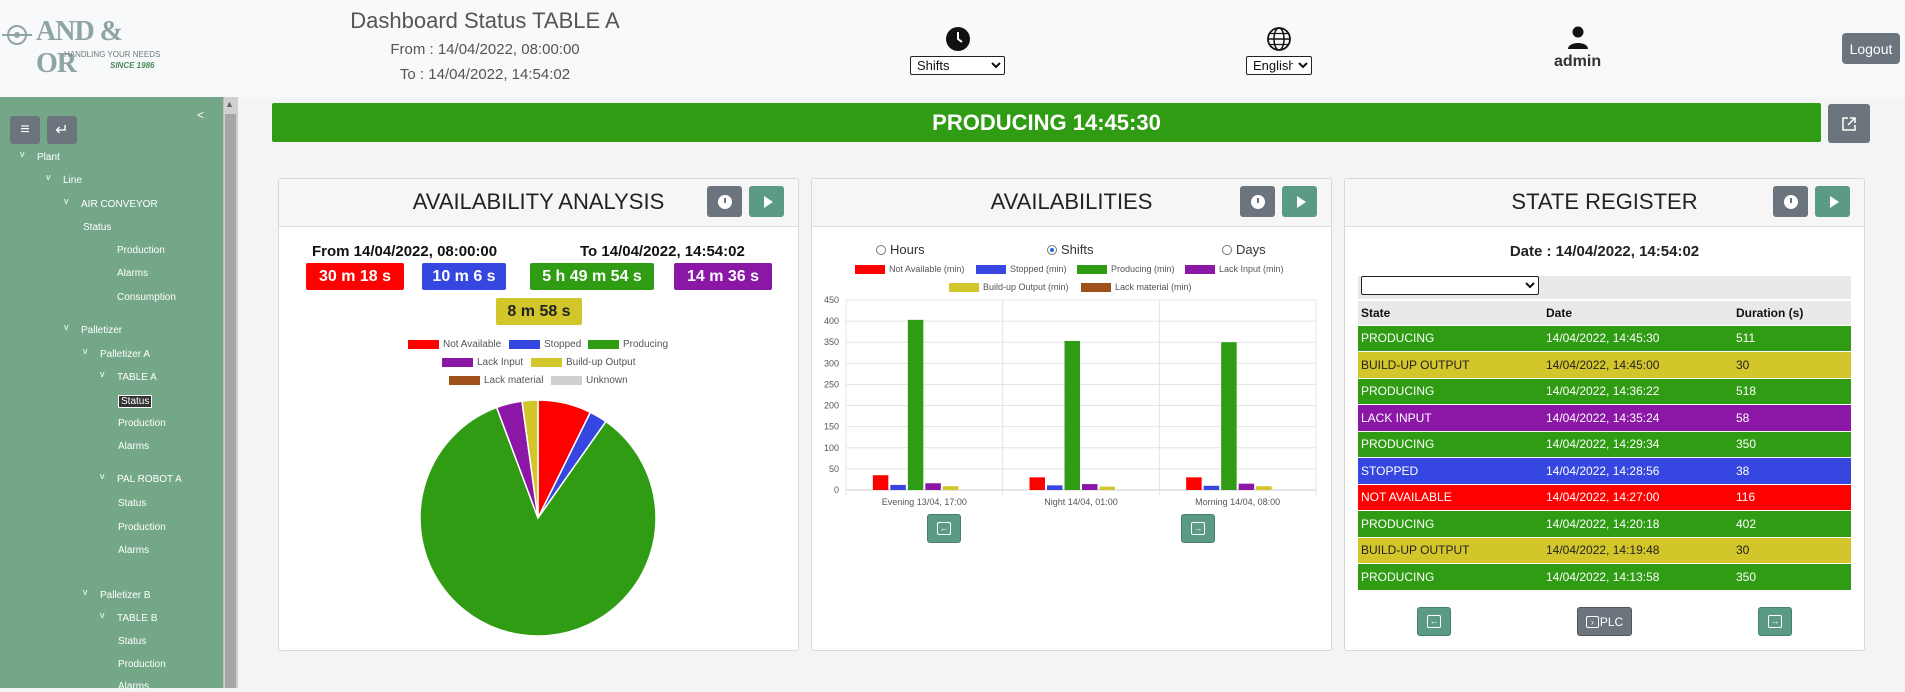 The image size is (1905, 692). What do you see at coordinates (1871, 48) in the screenshot?
I see `logout-button: Logout` at bounding box center [1871, 48].